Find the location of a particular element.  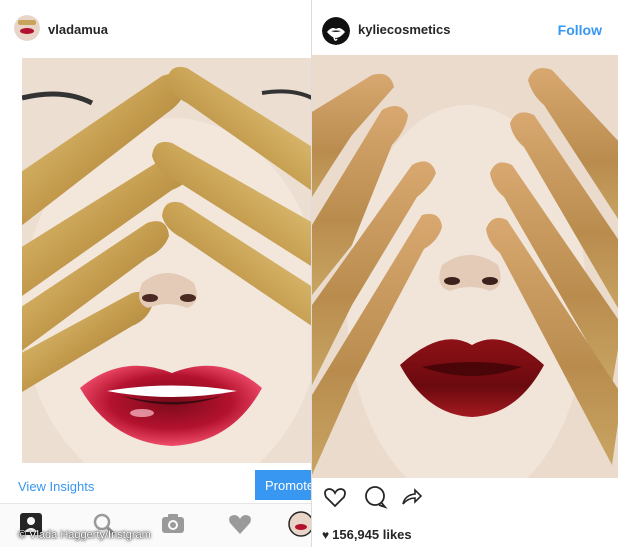

comment-icon is located at coordinates (375, 497).